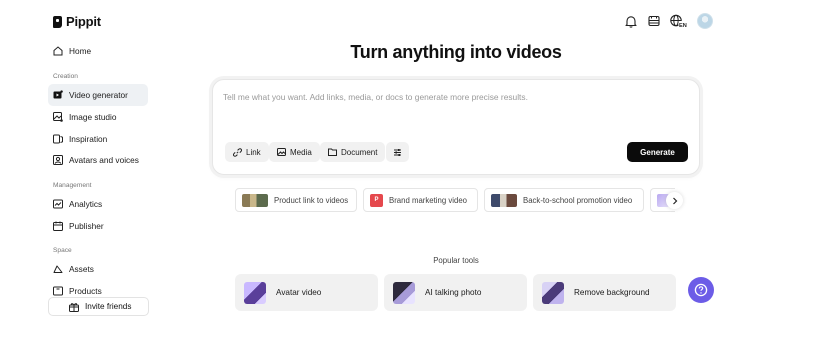 The width and height of the screenshot is (836, 337). I want to click on language-button: EN, so click(679, 21).